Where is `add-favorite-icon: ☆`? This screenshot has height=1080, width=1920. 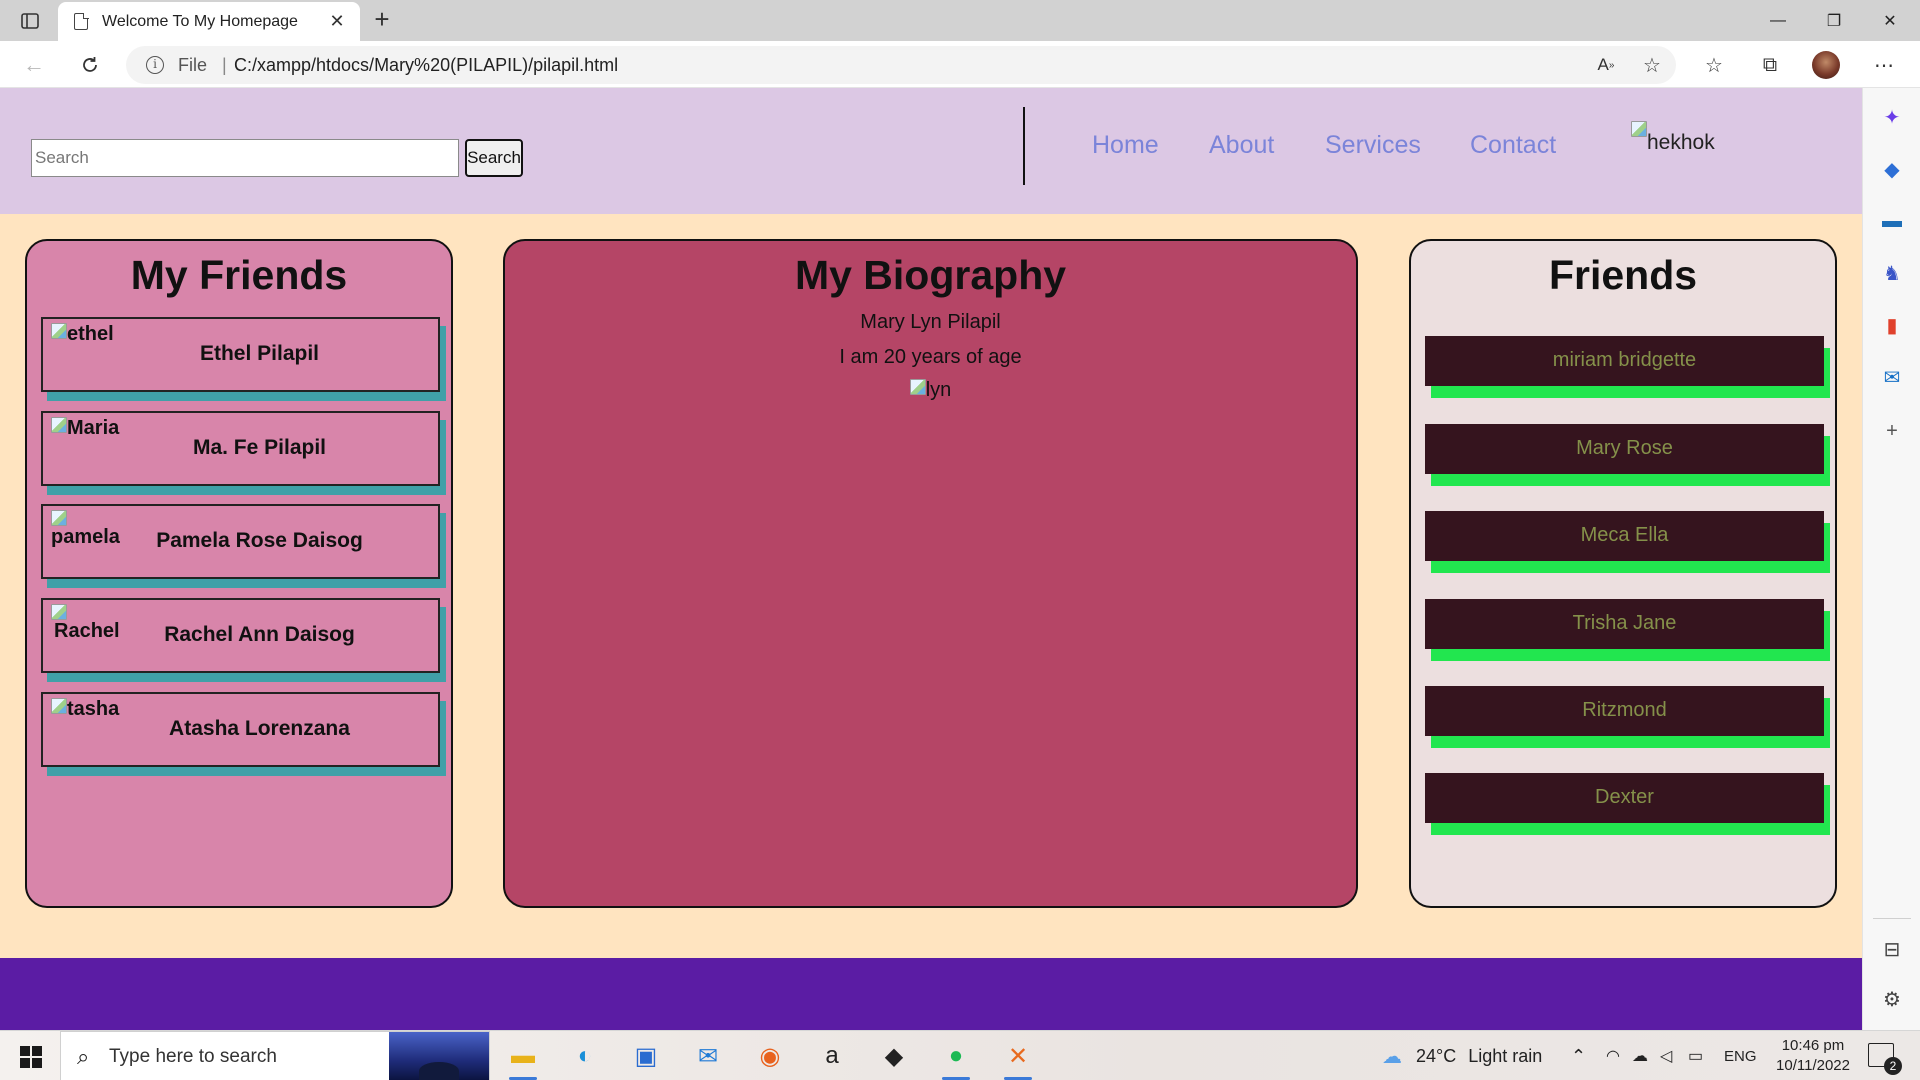 add-favorite-icon: ☆ is located at coordinates (1652, 65).